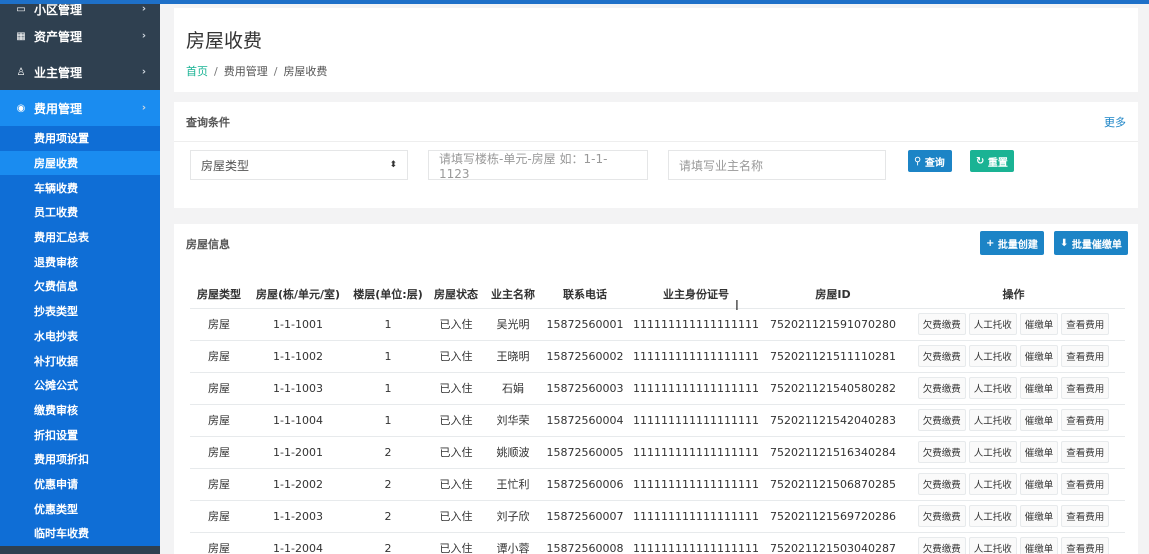 This screenshot has width=1149, height=554. Describe the element at coordinates (298, 420) in the screenshot. I see `cell-room: 1-1-1004` at that location.